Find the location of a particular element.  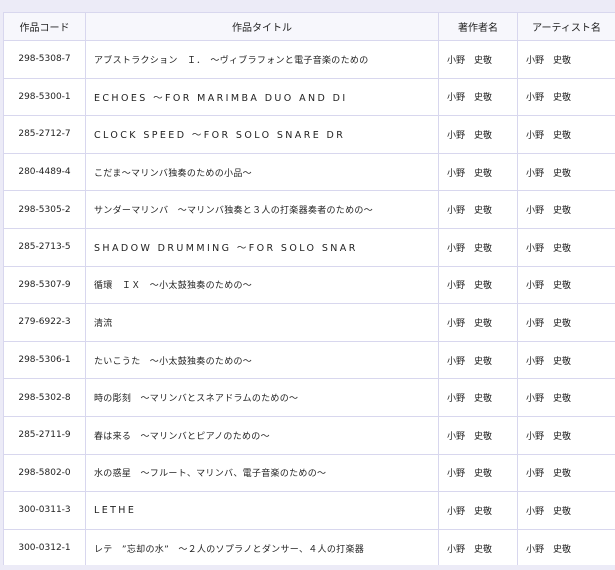

header-code: 作品コード is located at coordinates (44, 26).